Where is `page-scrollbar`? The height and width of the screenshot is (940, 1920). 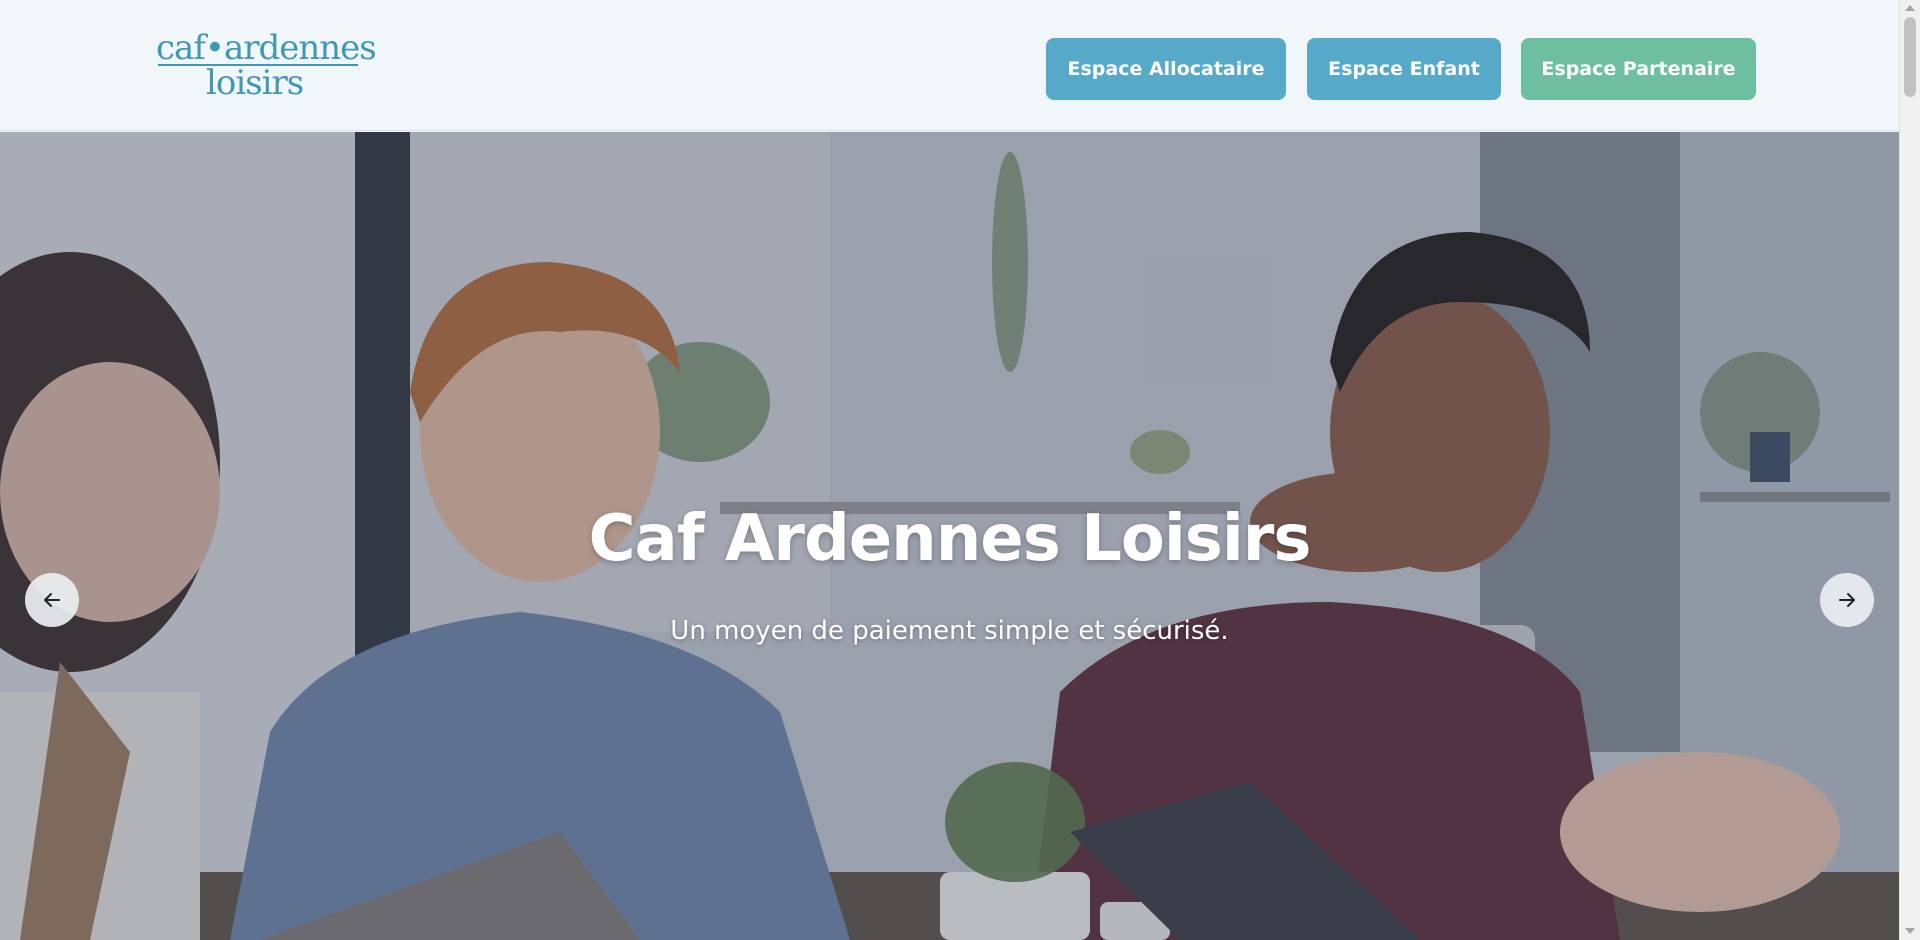 page-scrollbar is located at coordinates (1909, 470).